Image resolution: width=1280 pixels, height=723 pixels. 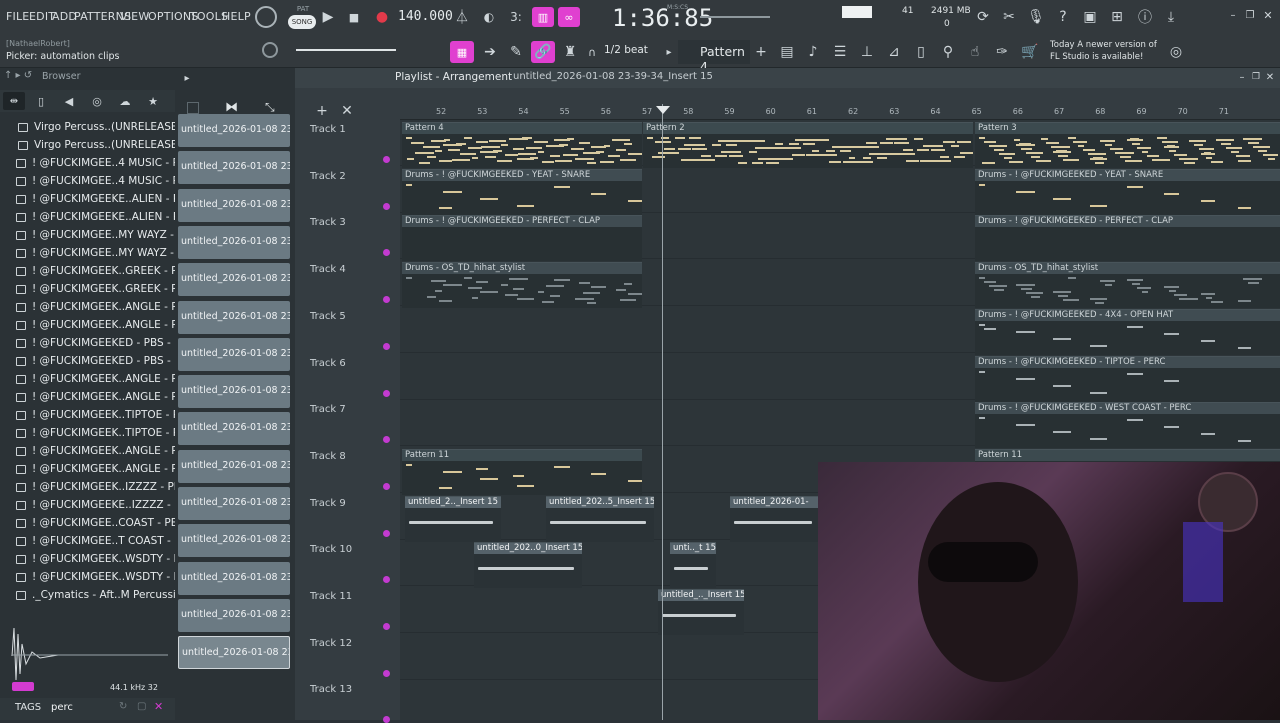 What do you see at coordinates (569, 17) in the screenshot?
I see `loop-record-icon: ∞` at bounding box center [569, 17].